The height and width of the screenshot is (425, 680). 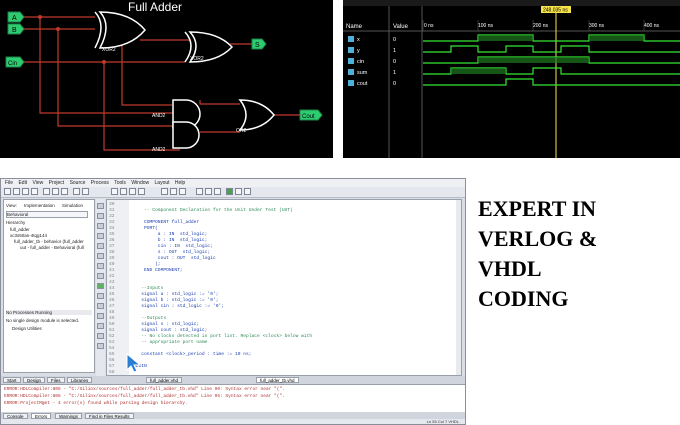 What do you see at coordinates (158, 270) in the screenshot?
I see `code-line: END COMPONENT;` at bounding box center [158, 270].